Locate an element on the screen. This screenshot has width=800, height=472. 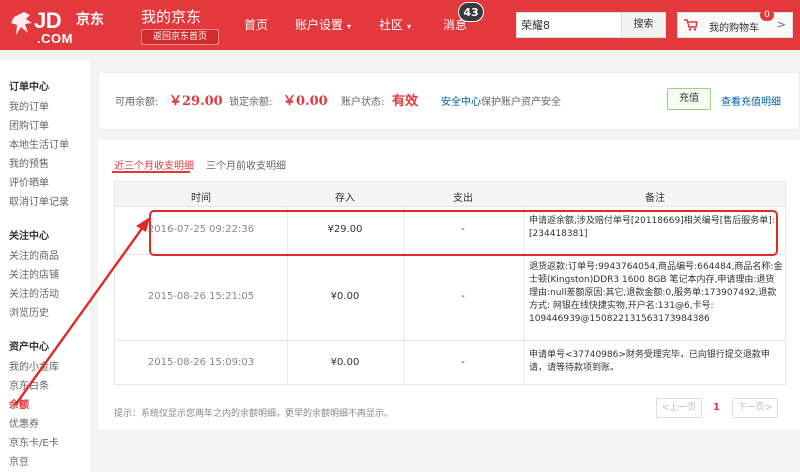
pager-prev-button: <上一页 is located at coordinates (679, 408).